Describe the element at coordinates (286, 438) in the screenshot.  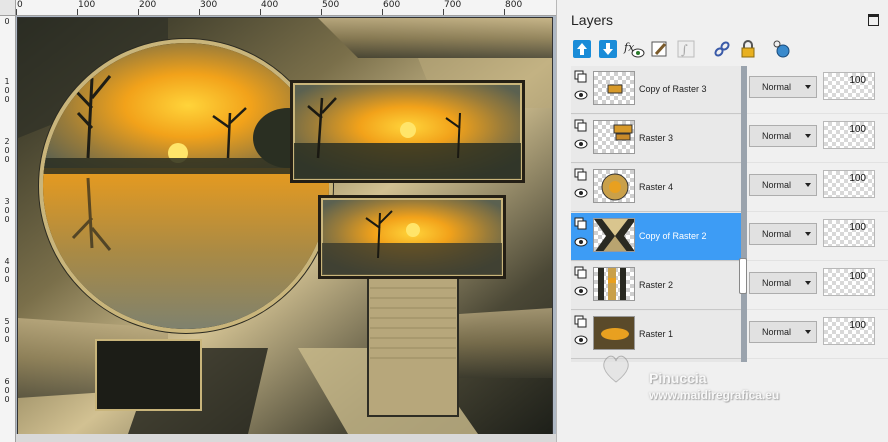
I see `horizontal-scrollbar` at that location.